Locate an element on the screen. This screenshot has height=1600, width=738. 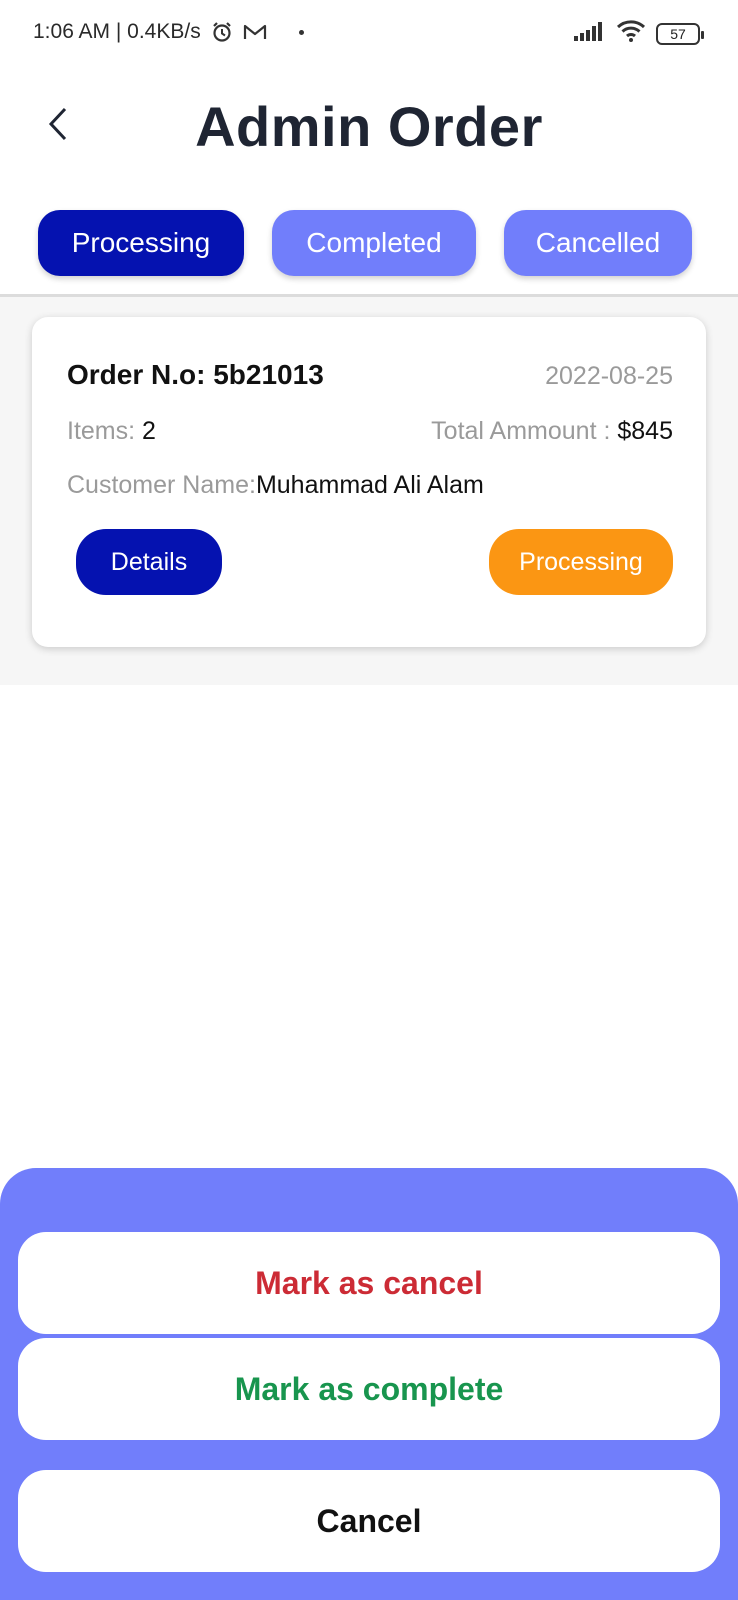
gmail-icon is located at coordinates (255, 32).